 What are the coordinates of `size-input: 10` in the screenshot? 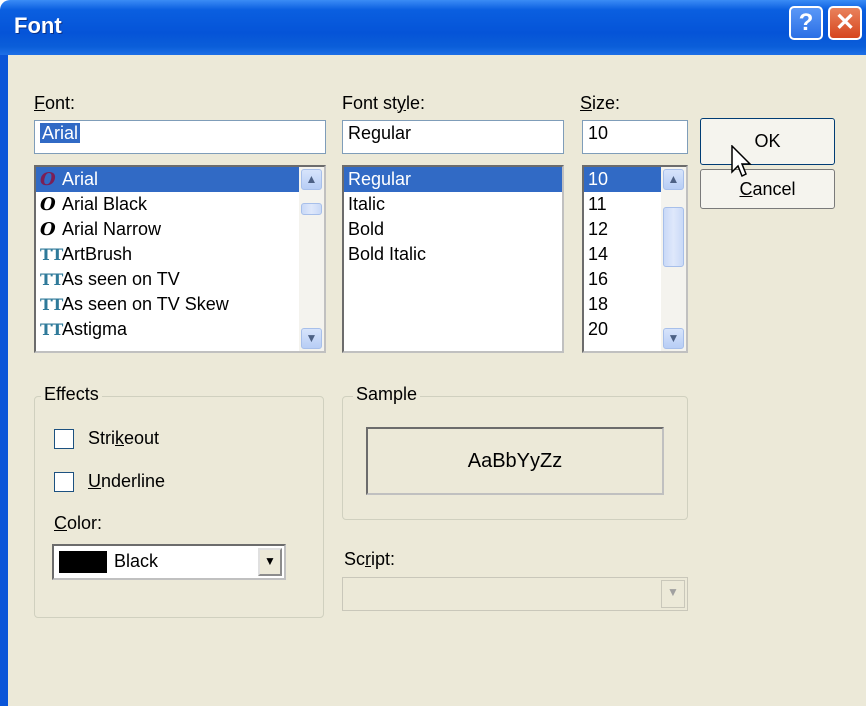 It's located at (635, 137).